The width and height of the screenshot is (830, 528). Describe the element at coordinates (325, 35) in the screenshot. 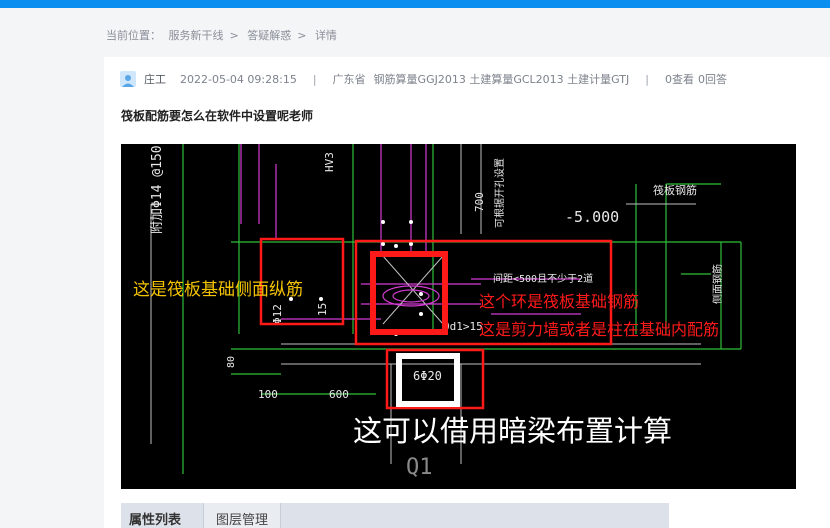

I see `breadcrumb-item-detail: 详情` at that location.